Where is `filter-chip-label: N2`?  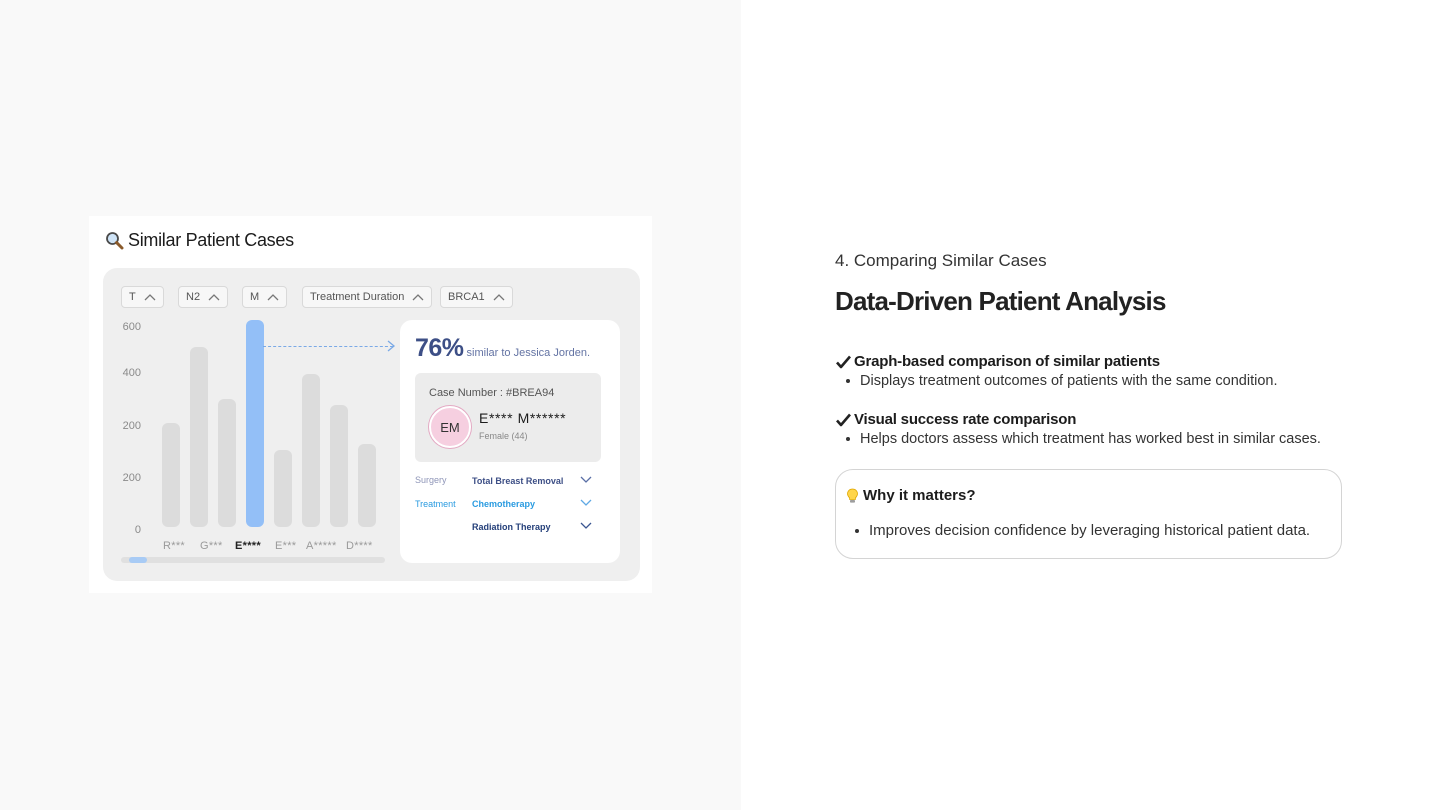 filter-chip-label: N2 is located at coordinates (193, 297).